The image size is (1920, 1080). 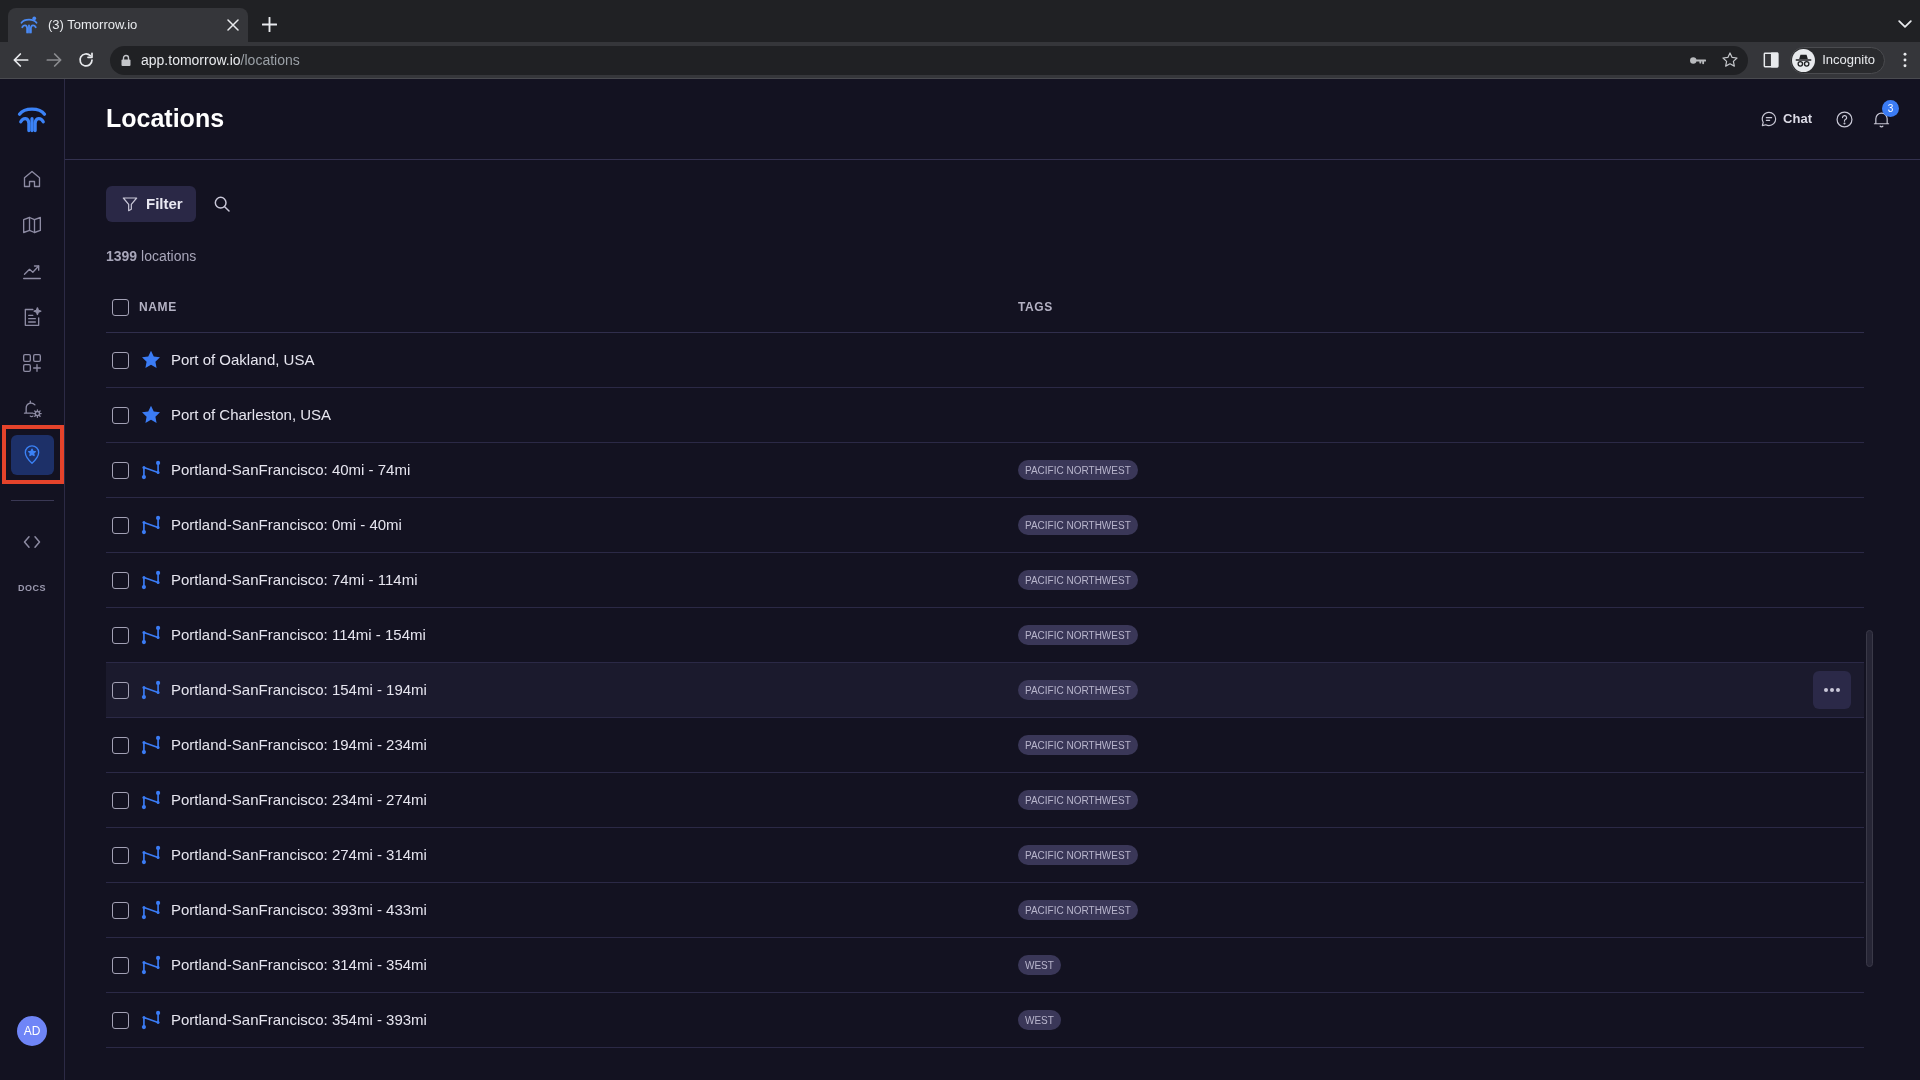 I want to click on docs-link: DOCS, so click(x=32, y=589).